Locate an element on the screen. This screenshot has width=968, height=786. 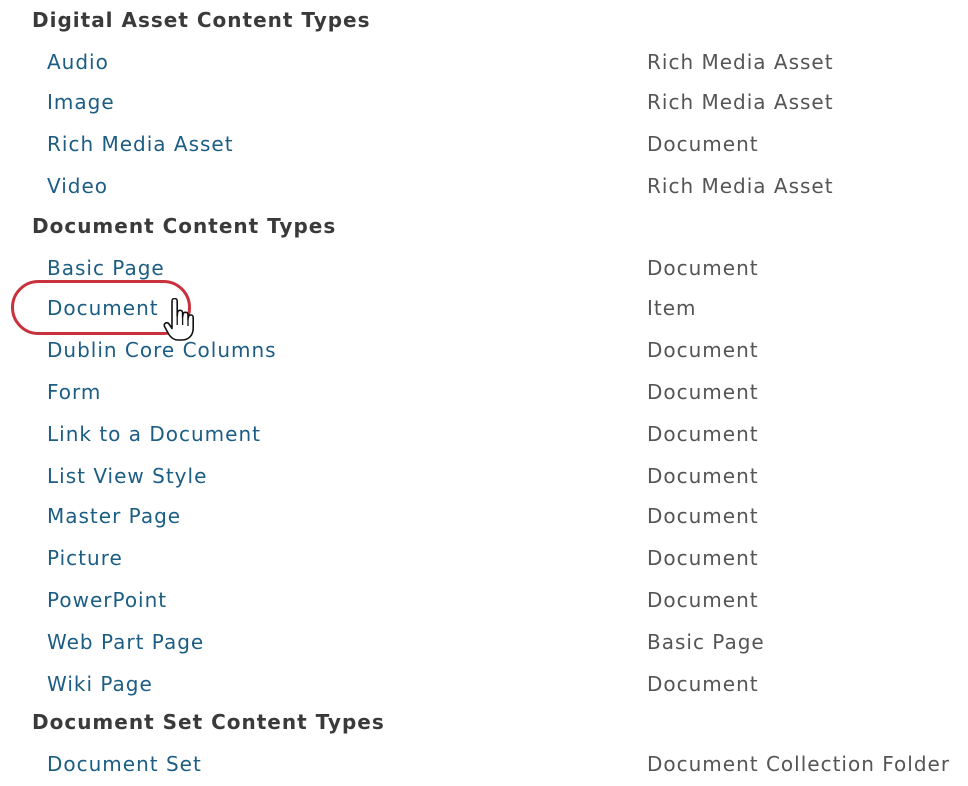
content-type-link-document-set: Document Set is located at coordinates (124, 764).